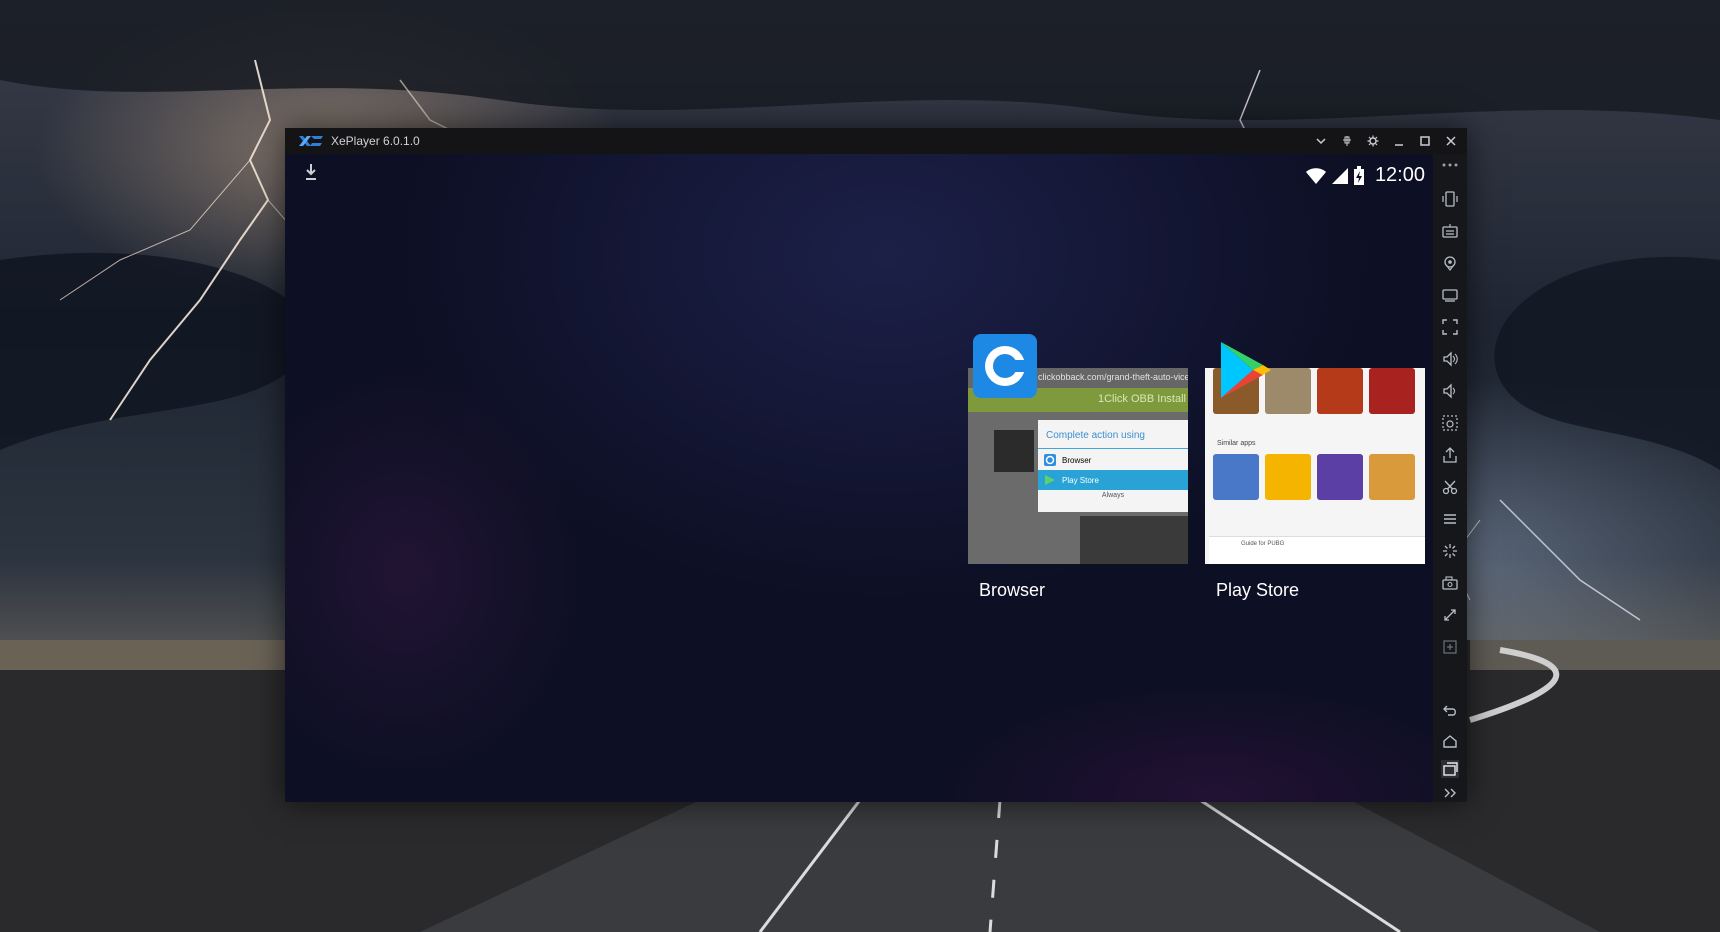 The height and width of the screenshot is (932, 1720). I want to click on resize-icon, so click(1450, 615).